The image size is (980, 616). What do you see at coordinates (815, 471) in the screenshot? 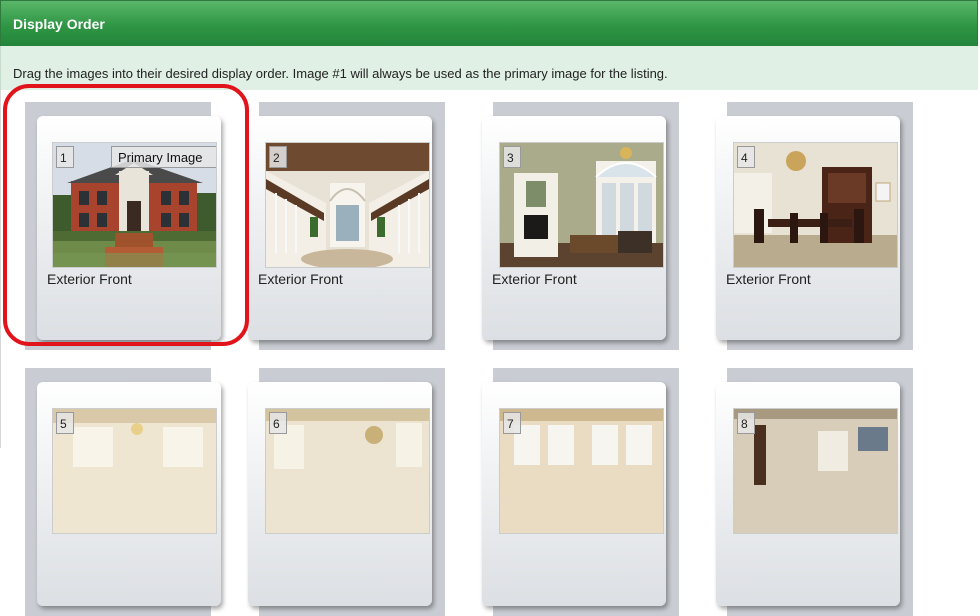
I see `bedroom-photo: 8` at bounding box center [815, 471].